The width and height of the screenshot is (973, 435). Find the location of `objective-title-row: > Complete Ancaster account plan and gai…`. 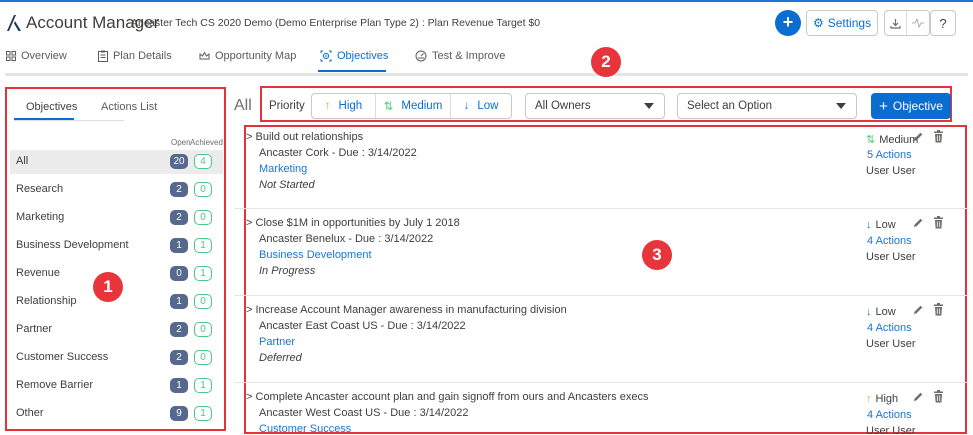

objective-title-row: > Complete Ancaster account plan and gai… is located at coordinates (447, 397).